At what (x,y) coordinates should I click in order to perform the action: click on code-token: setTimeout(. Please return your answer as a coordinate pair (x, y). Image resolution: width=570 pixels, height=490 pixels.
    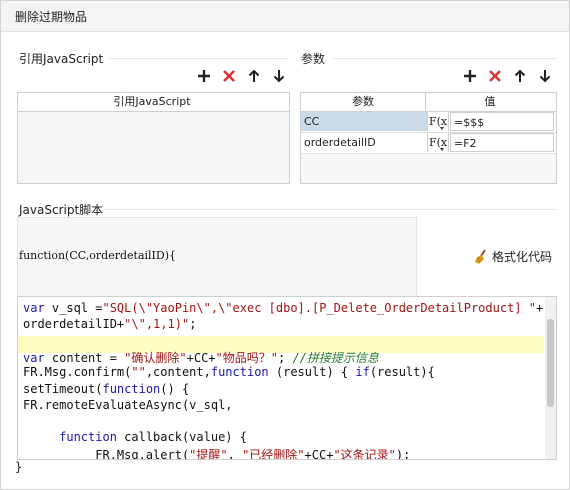
    Looking at the image, I should click on (63, 389).